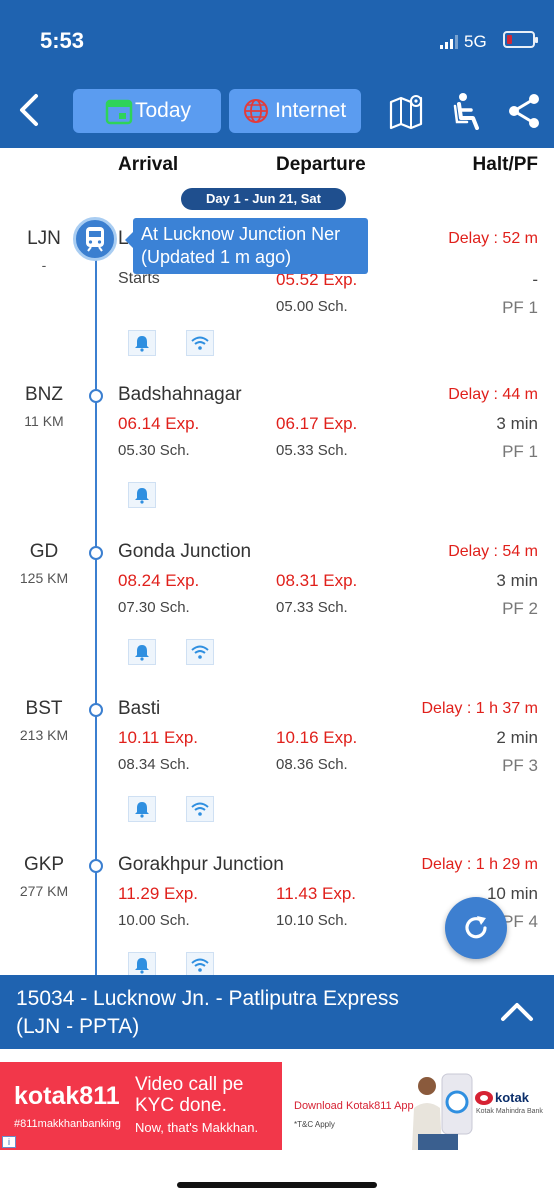  I want to click on status-bar: 5:53 5G, so click(277, 37).